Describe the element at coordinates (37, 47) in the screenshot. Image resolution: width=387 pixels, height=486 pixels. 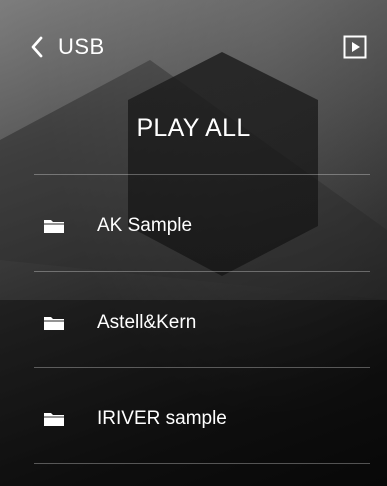
I see `chevron-left-icon` at that location.